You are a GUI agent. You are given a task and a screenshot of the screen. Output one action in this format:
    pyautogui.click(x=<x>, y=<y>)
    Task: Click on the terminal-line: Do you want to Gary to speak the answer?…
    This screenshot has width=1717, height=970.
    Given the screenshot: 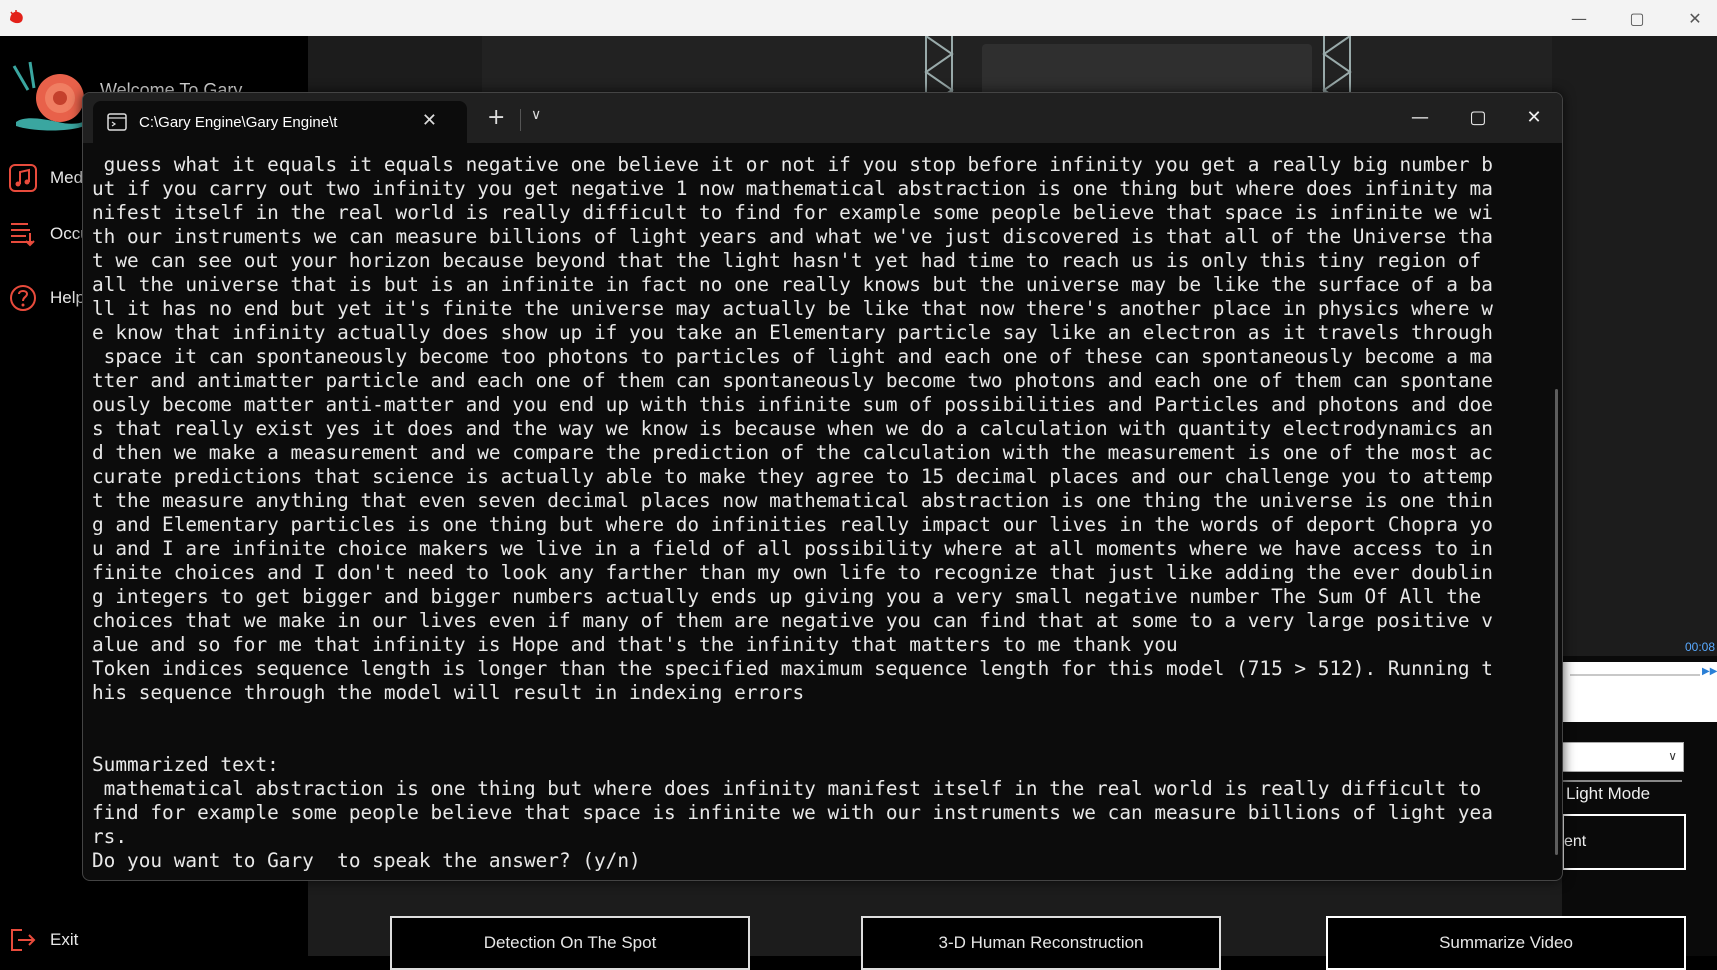 What is the action you would take?
    pyautogui.click(x=817, y=861)
    